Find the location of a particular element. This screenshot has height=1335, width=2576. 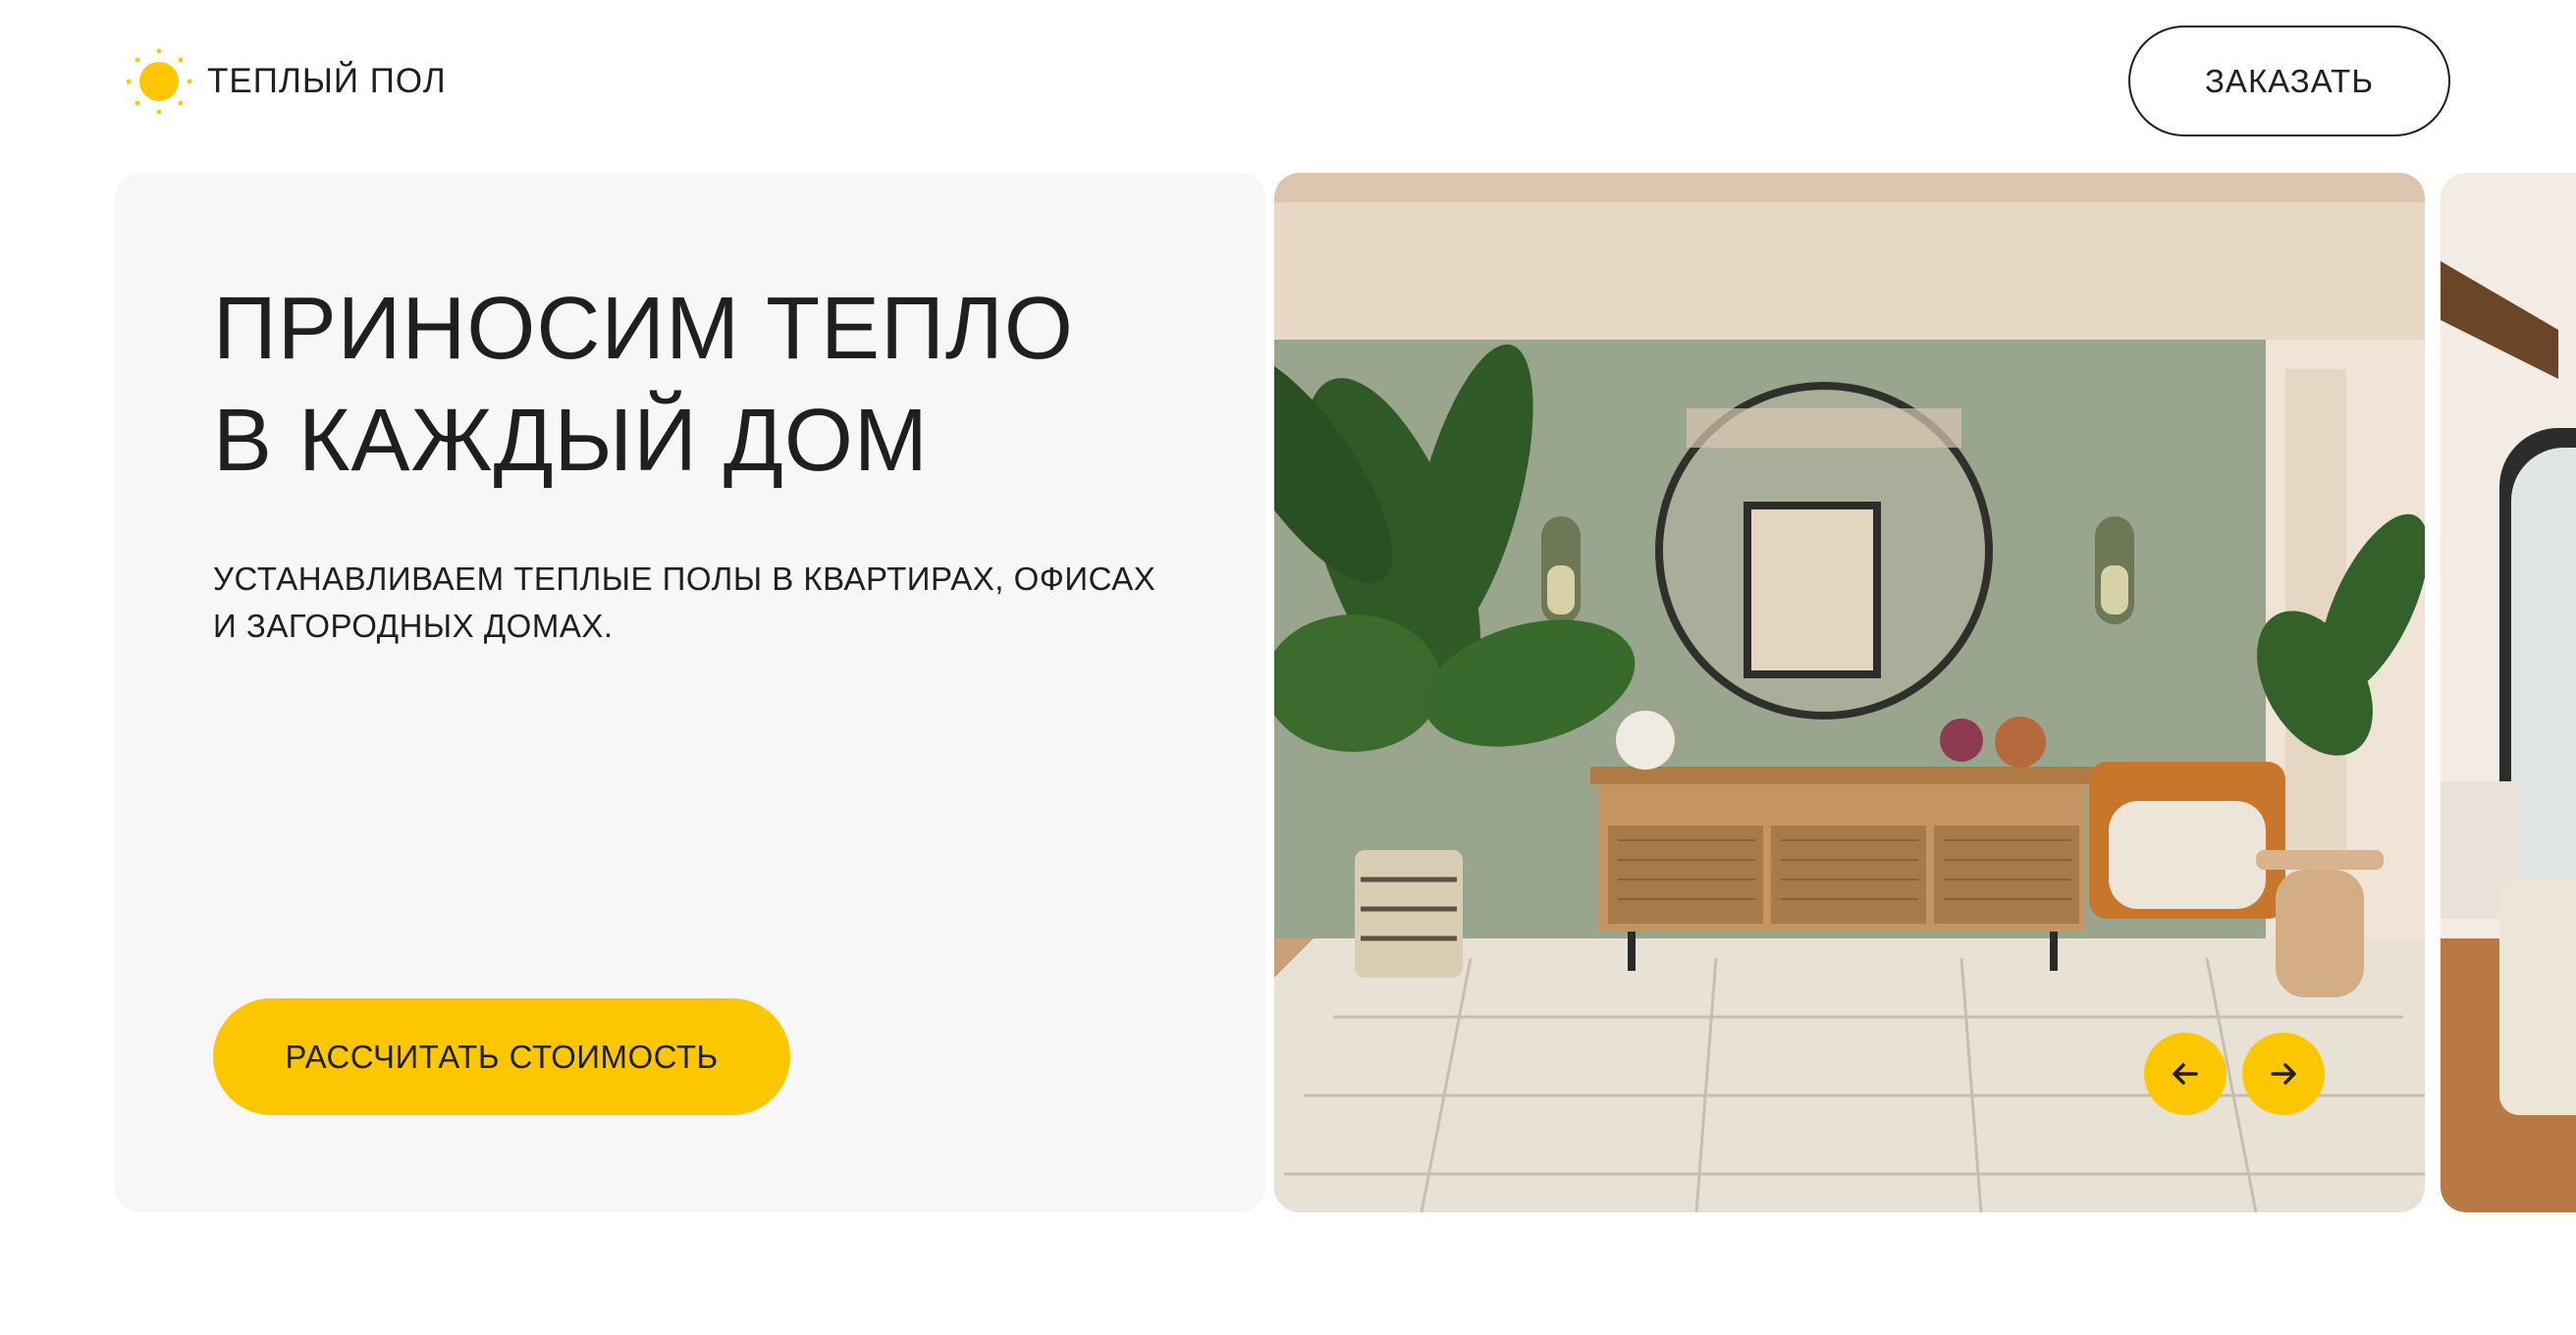

slider-image-next is located at coordinates (2508, 692).